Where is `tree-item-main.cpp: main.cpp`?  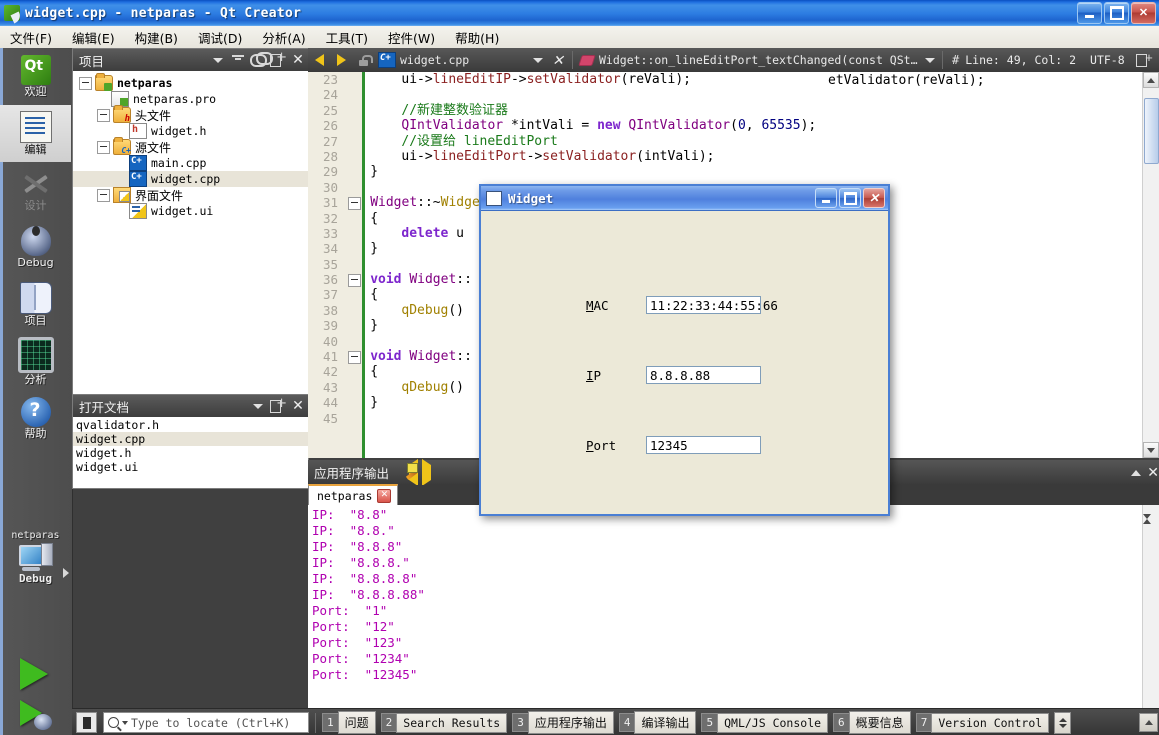
tree-item-main.cpp: main.cpp is located at coordinates (190, 163).